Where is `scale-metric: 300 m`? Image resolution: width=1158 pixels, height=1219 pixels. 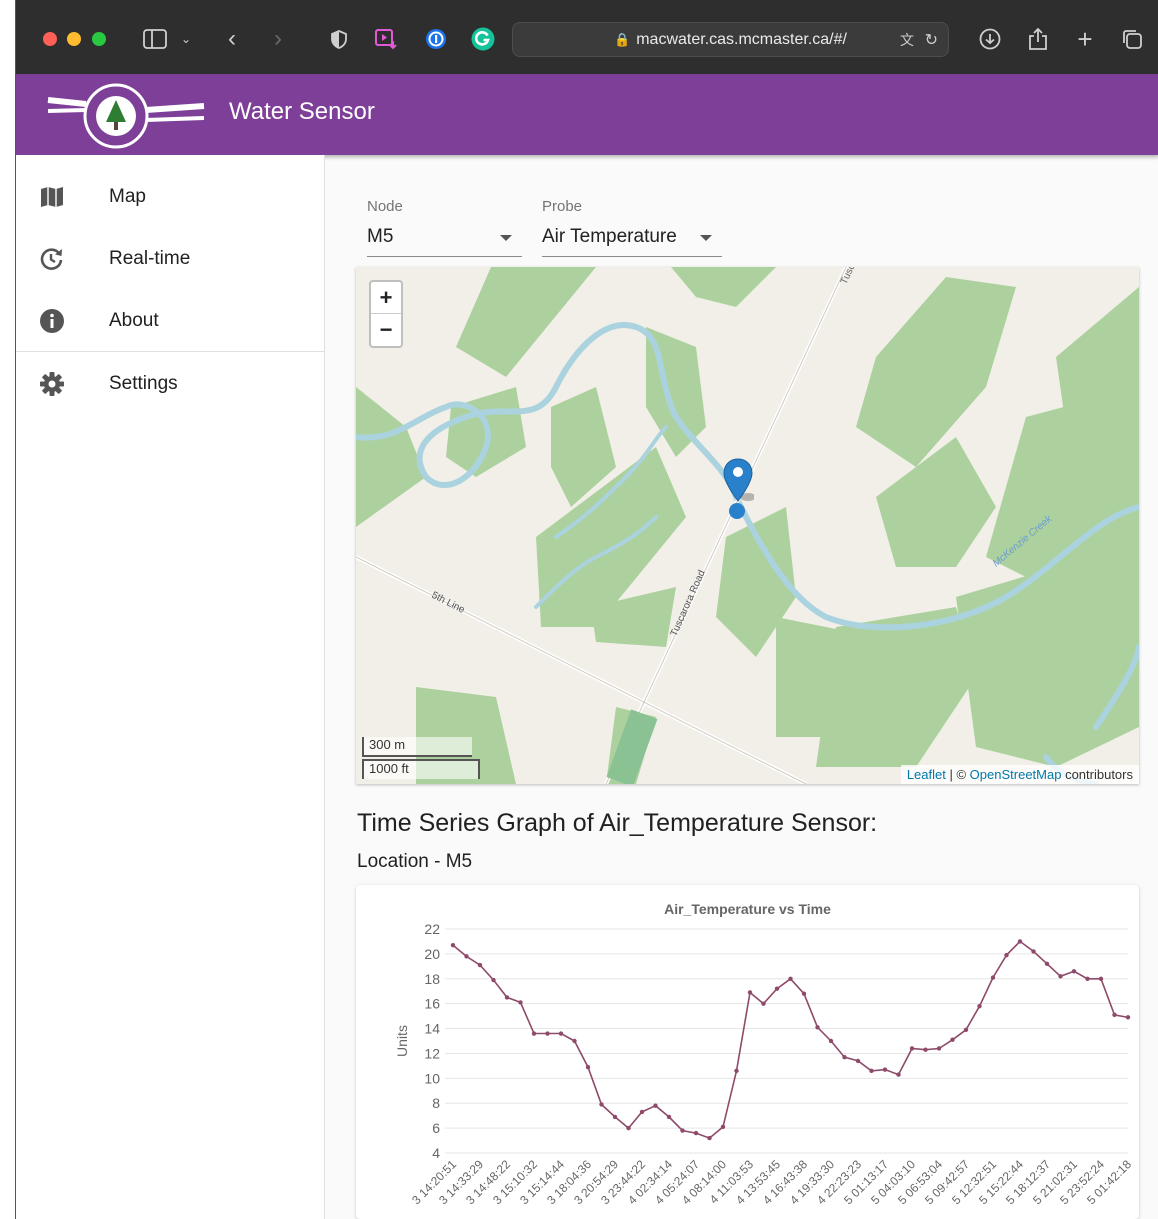
scale-metric: 300 m is located at coordinates (417, 747).